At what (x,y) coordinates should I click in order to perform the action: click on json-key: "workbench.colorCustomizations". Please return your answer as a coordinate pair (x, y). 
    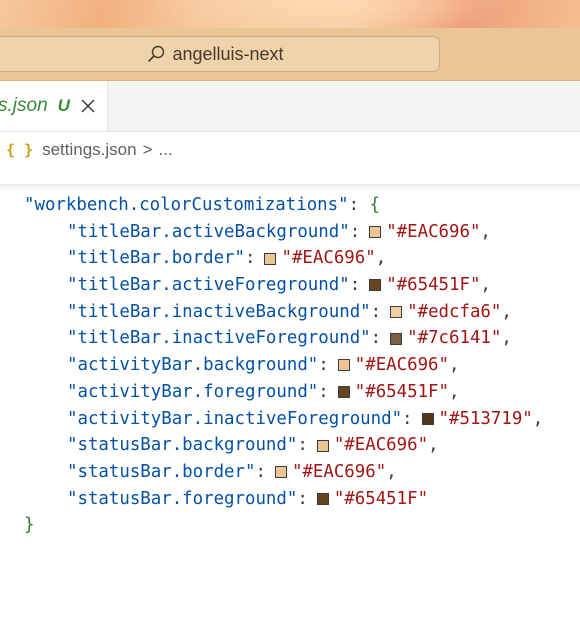
    Looking at the image, I should click on (186, 205).